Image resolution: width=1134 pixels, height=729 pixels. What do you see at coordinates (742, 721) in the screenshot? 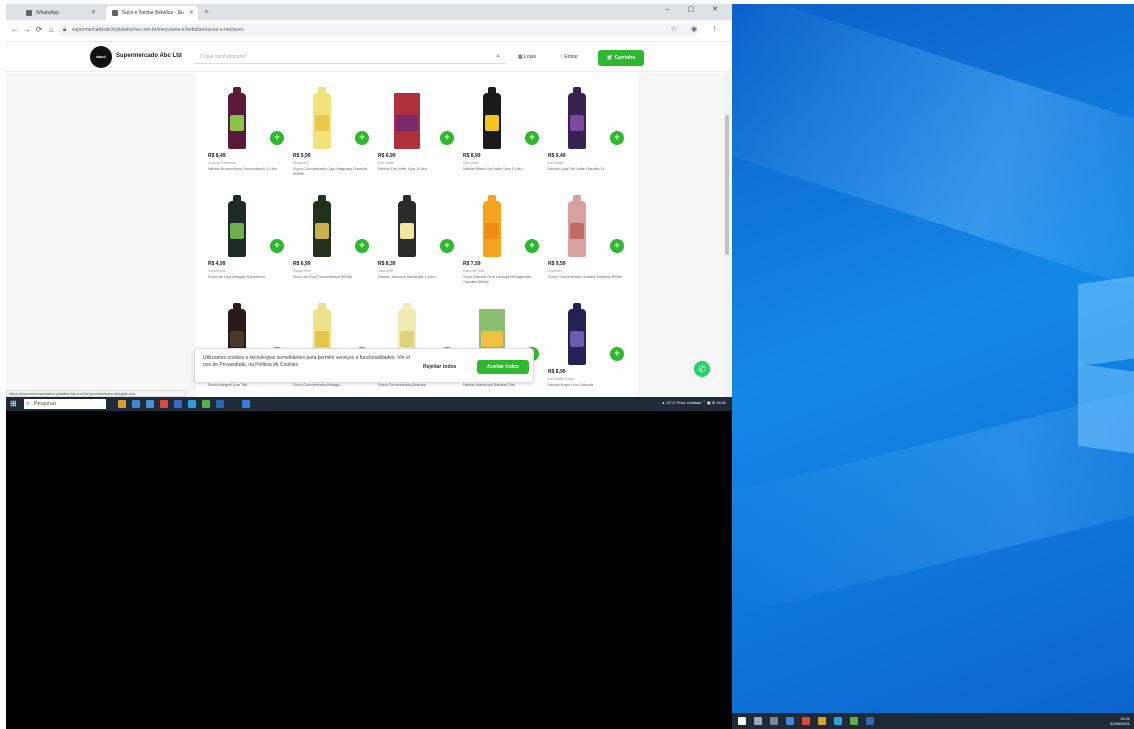
I see `windows-start-icon` at bounding box center [742, 721].